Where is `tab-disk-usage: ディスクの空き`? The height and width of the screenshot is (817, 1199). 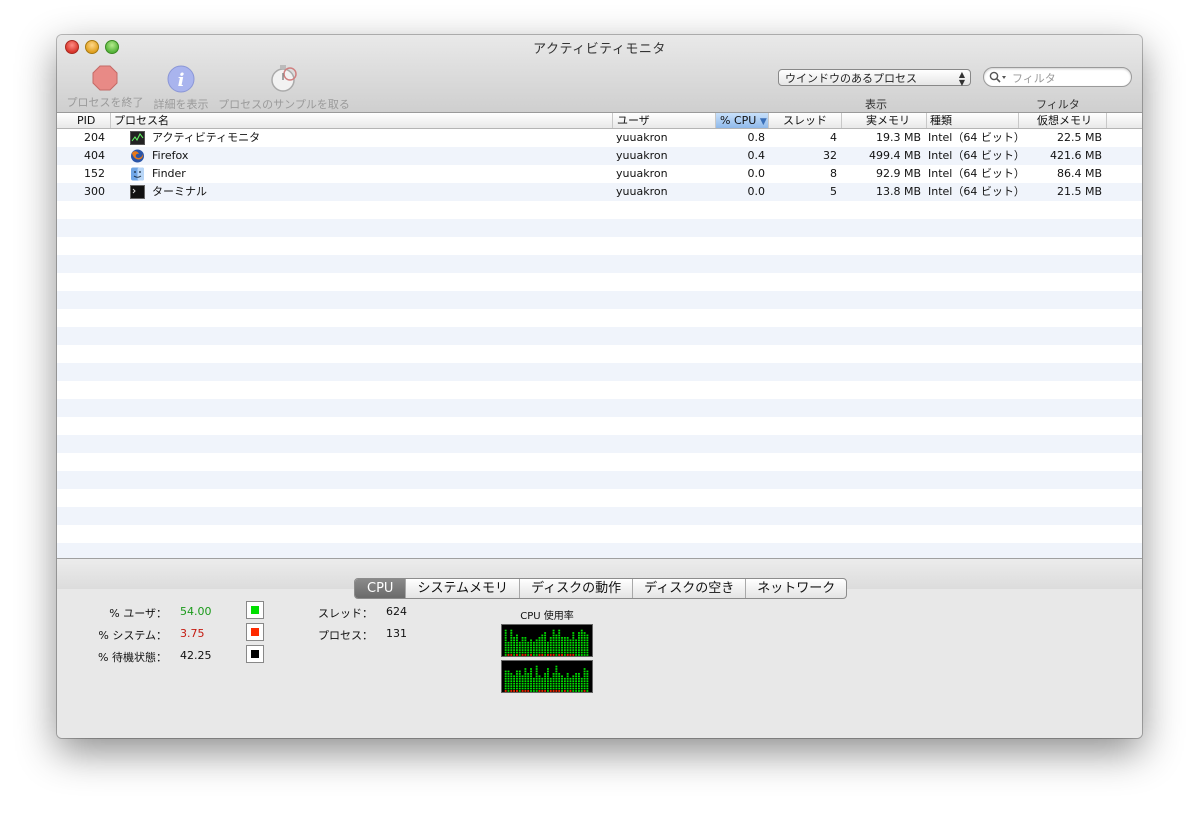 tab-disk-usage: ディスクの空き is located at coordinates (688, 588).